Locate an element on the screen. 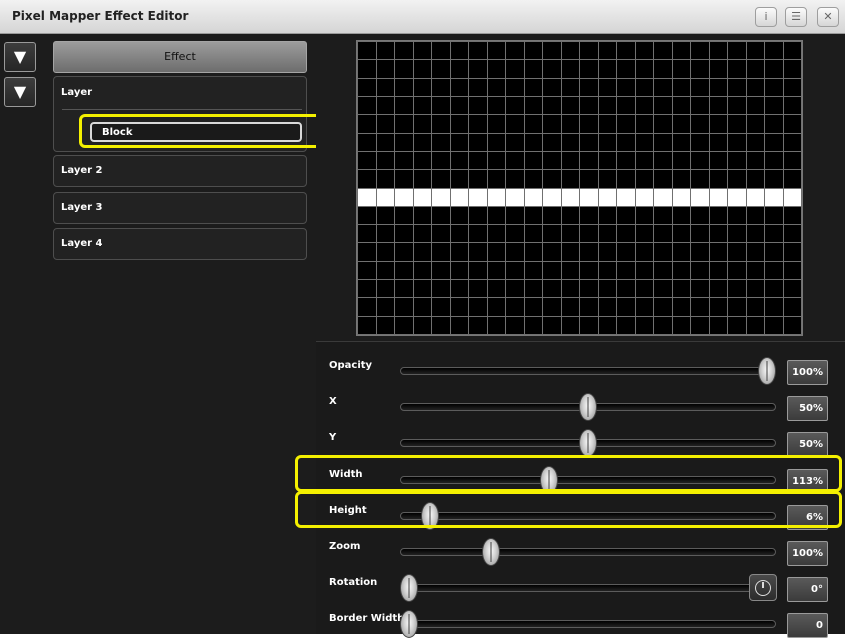 The width and height of the screenshot is (845, 638). height-slider-thumb is located at coordinates (430, 516).